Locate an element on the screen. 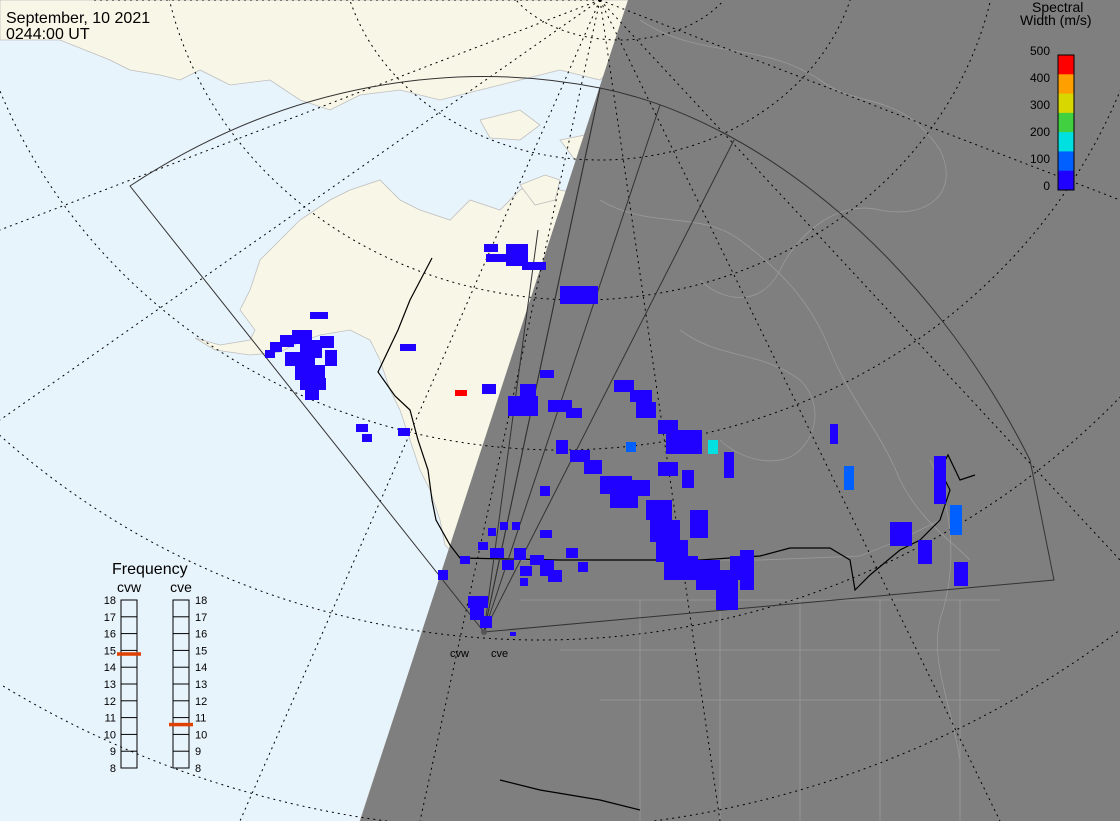 This screenshot has width=1120, height=821. frequency-title: Frequency is located at coordinates (150, 569).